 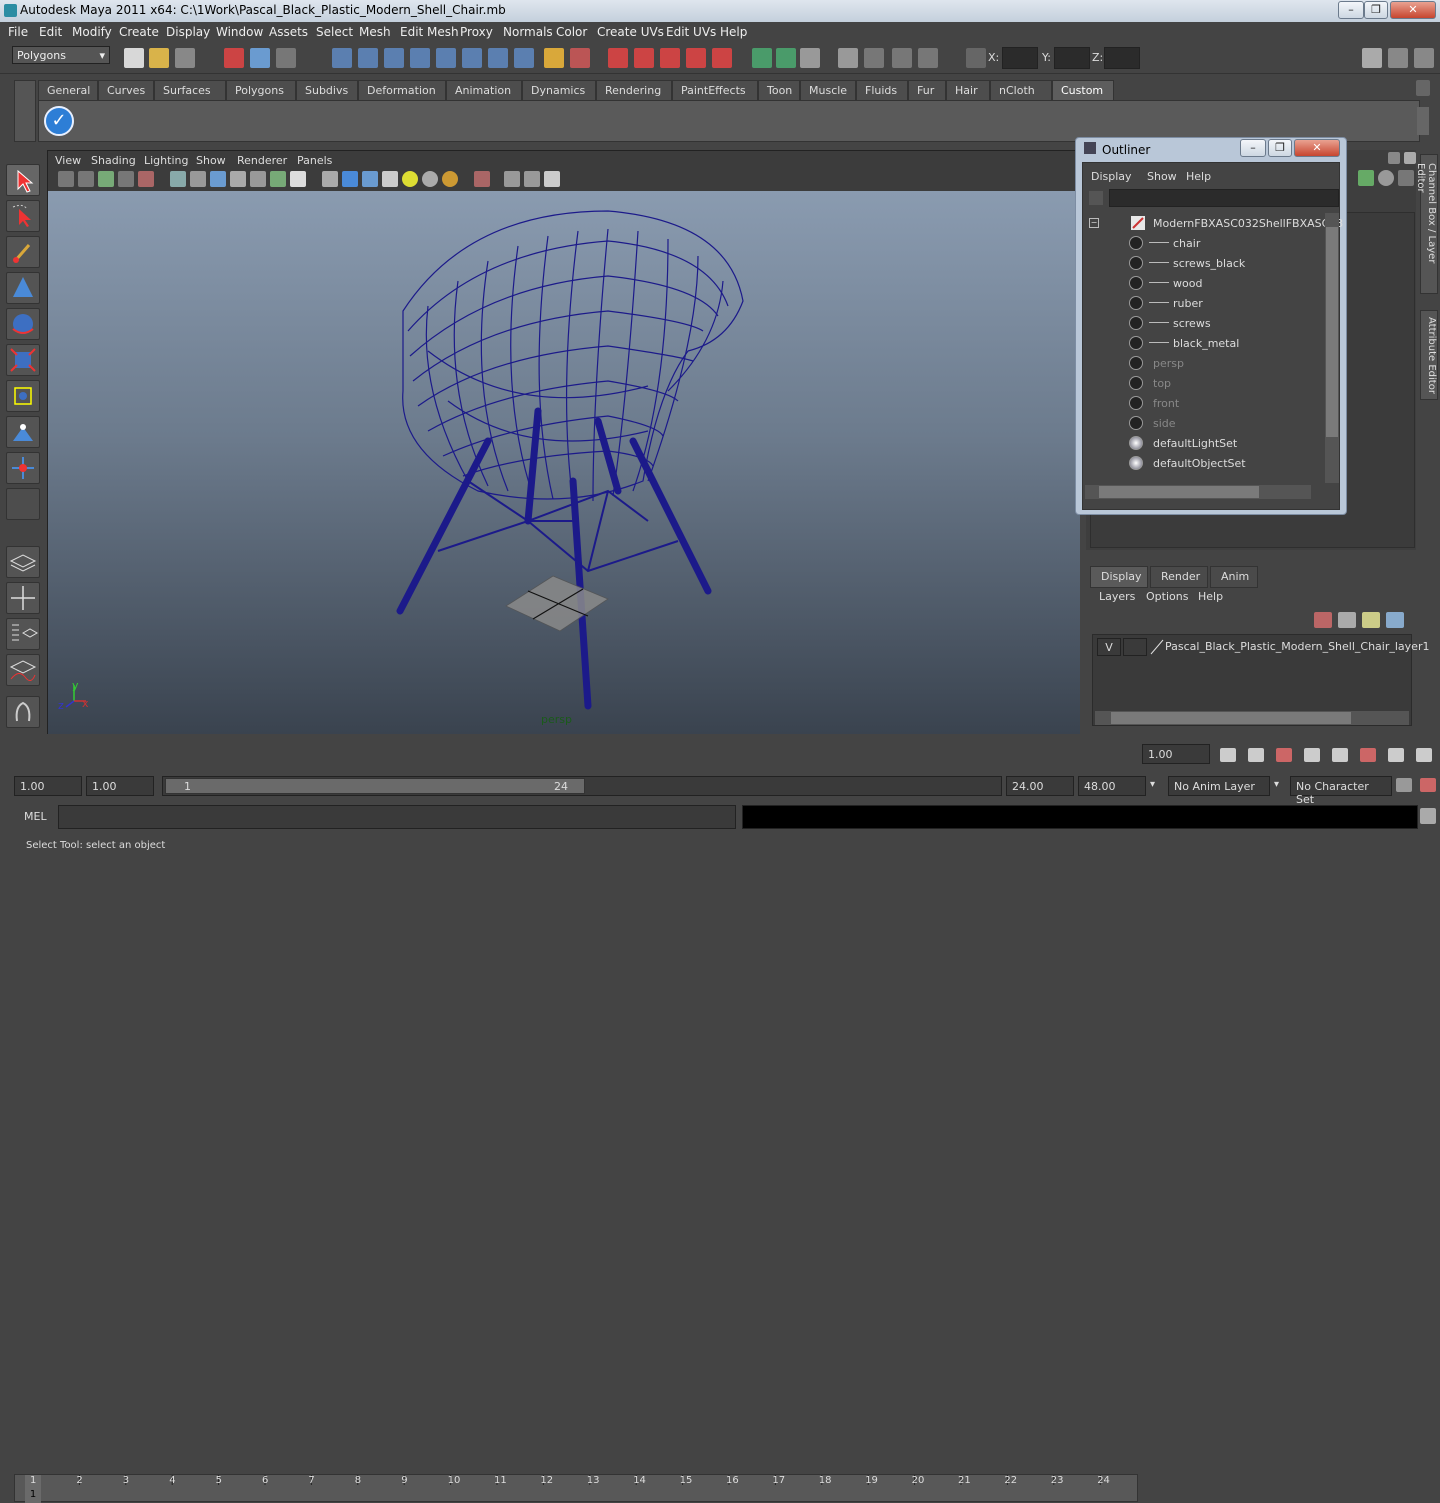 I want to click on step-back-key-icon, so click(x=1256, y=755).